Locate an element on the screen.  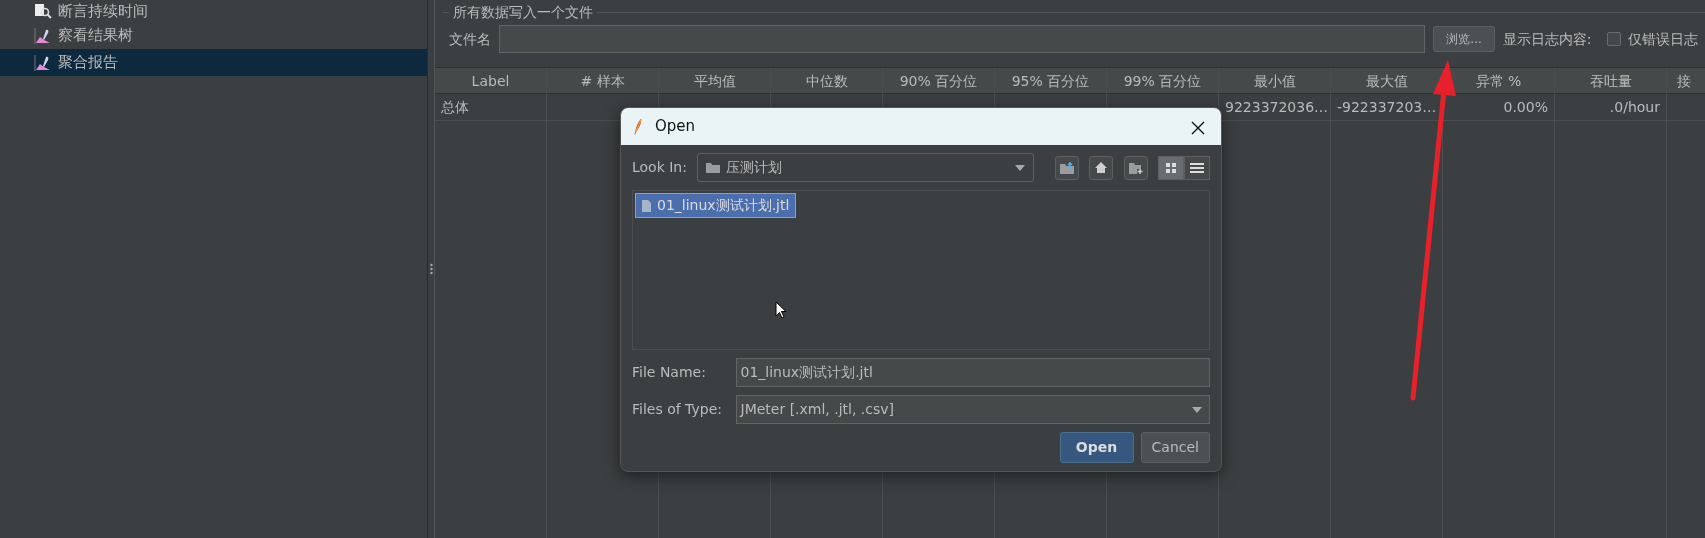
grid-view-button is located at coordinates (1171, 167).